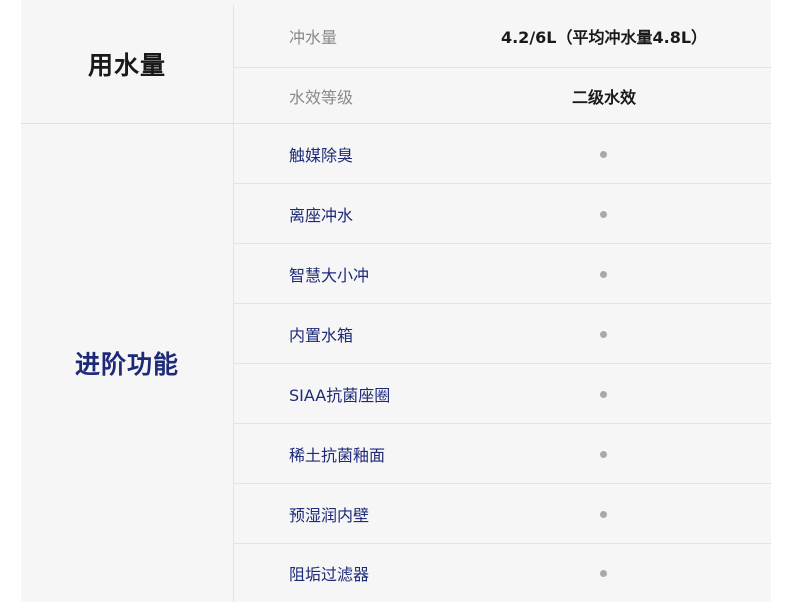 This screenshot has height=602, width=790. I want to click on feature-name: 触媒除臭, so click(321, 155).